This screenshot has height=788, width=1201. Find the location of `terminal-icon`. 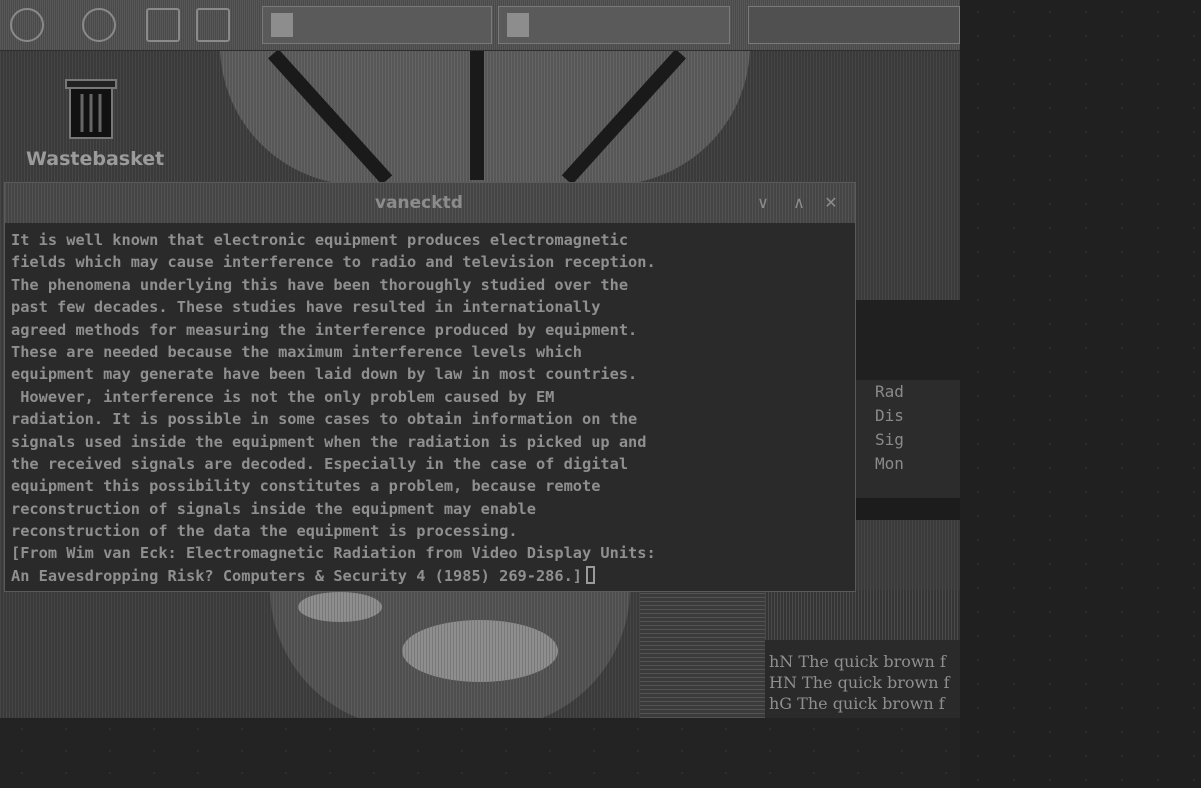

terminal-icon is located at coordinates (518, 25).